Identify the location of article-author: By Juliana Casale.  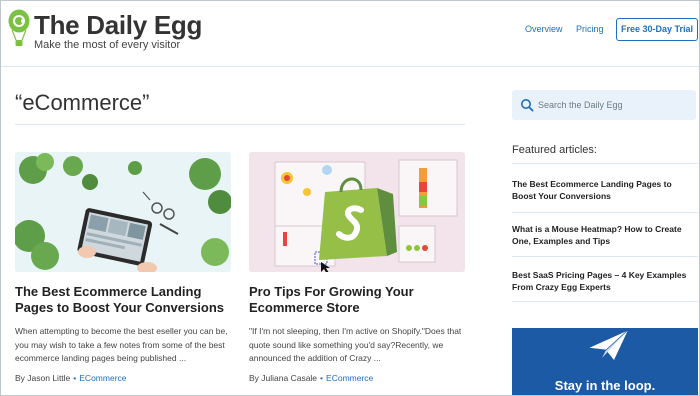
(283, 377).